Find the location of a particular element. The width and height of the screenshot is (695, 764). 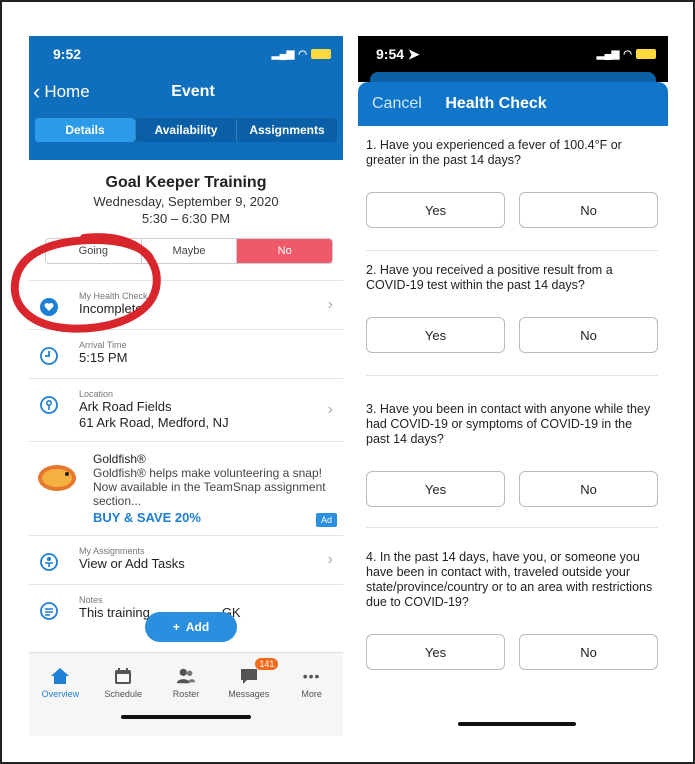

tab-schedule: Schedule is located at coordinates (123, 682).